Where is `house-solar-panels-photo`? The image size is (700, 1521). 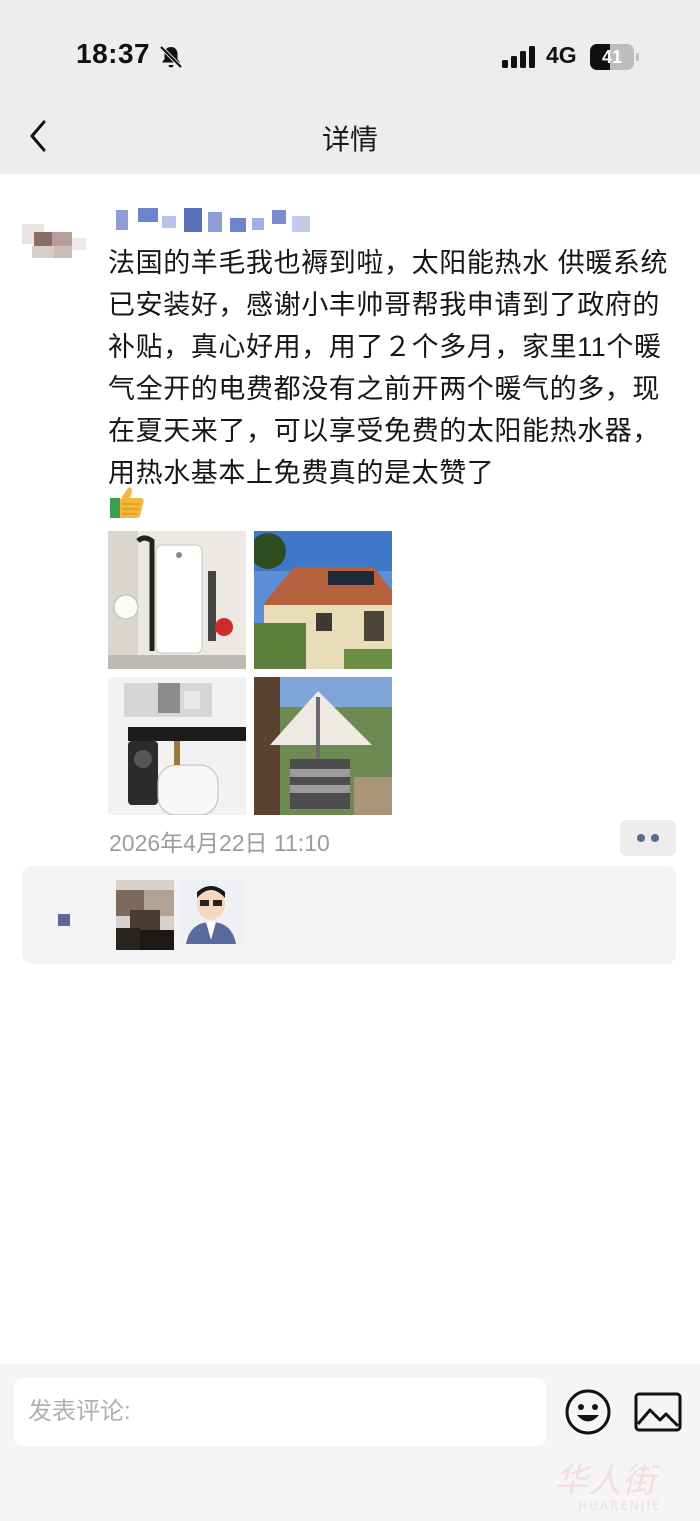 house-solar-panels-photo is located at coordinates (323, 600).